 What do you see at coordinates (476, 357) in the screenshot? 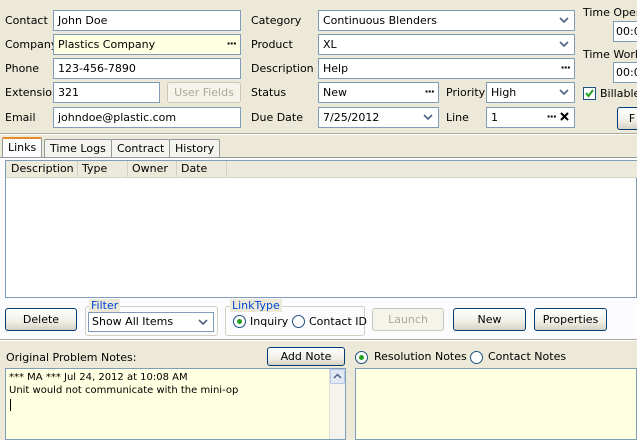
I see `contact-notes-radio` at bounding box center [476, 357].